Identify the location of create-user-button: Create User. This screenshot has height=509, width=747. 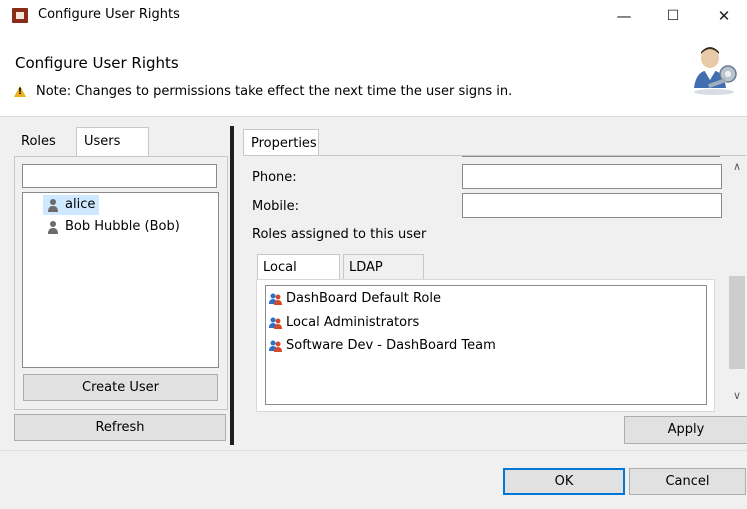
(120, 387).